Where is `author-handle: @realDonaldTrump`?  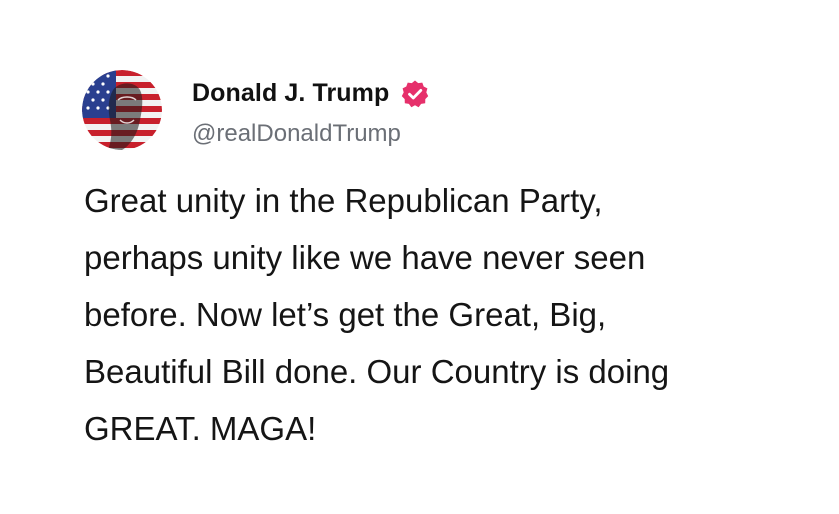 author-handle: @realDonaldTrump is located at coordinates (296, 134).